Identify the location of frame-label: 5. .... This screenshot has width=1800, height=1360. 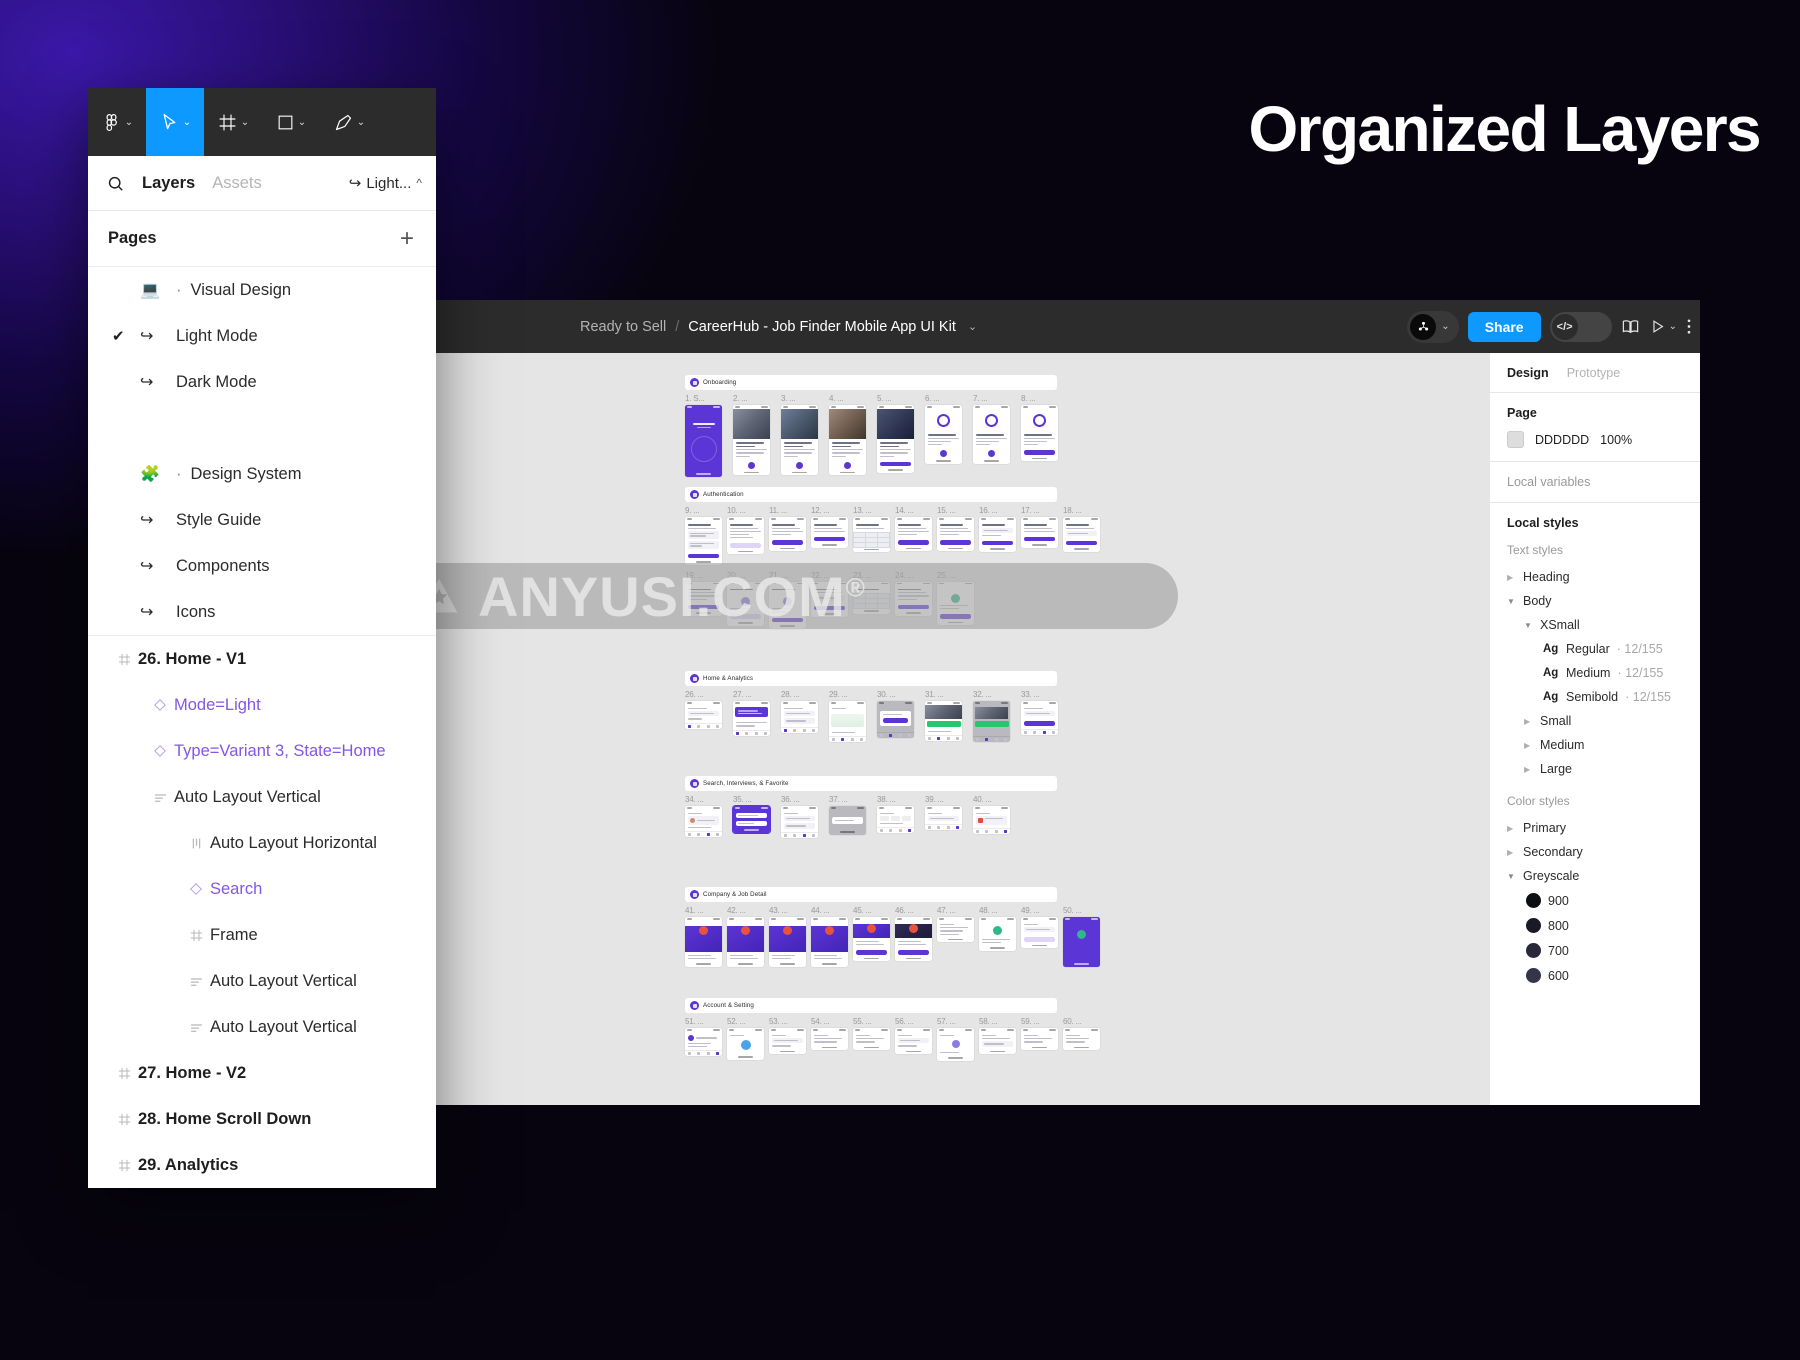
(895, 398).